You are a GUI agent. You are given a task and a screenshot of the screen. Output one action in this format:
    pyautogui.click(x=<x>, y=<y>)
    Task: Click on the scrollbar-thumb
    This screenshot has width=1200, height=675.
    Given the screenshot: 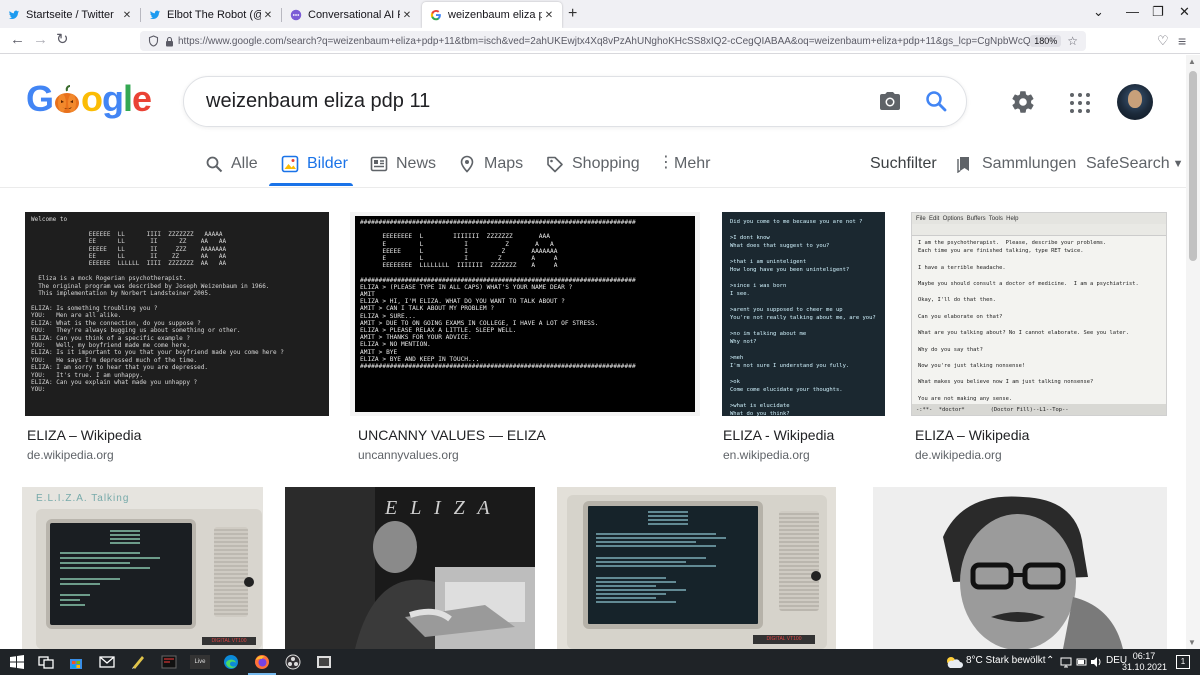 What is the action you would take?
    pyautogui.click(x=1193, y=166)
    